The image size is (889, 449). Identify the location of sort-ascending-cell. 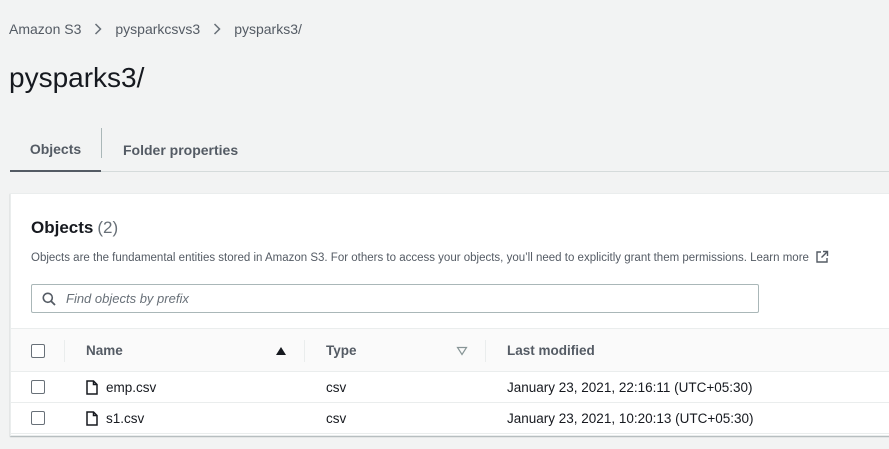
(281, 350).